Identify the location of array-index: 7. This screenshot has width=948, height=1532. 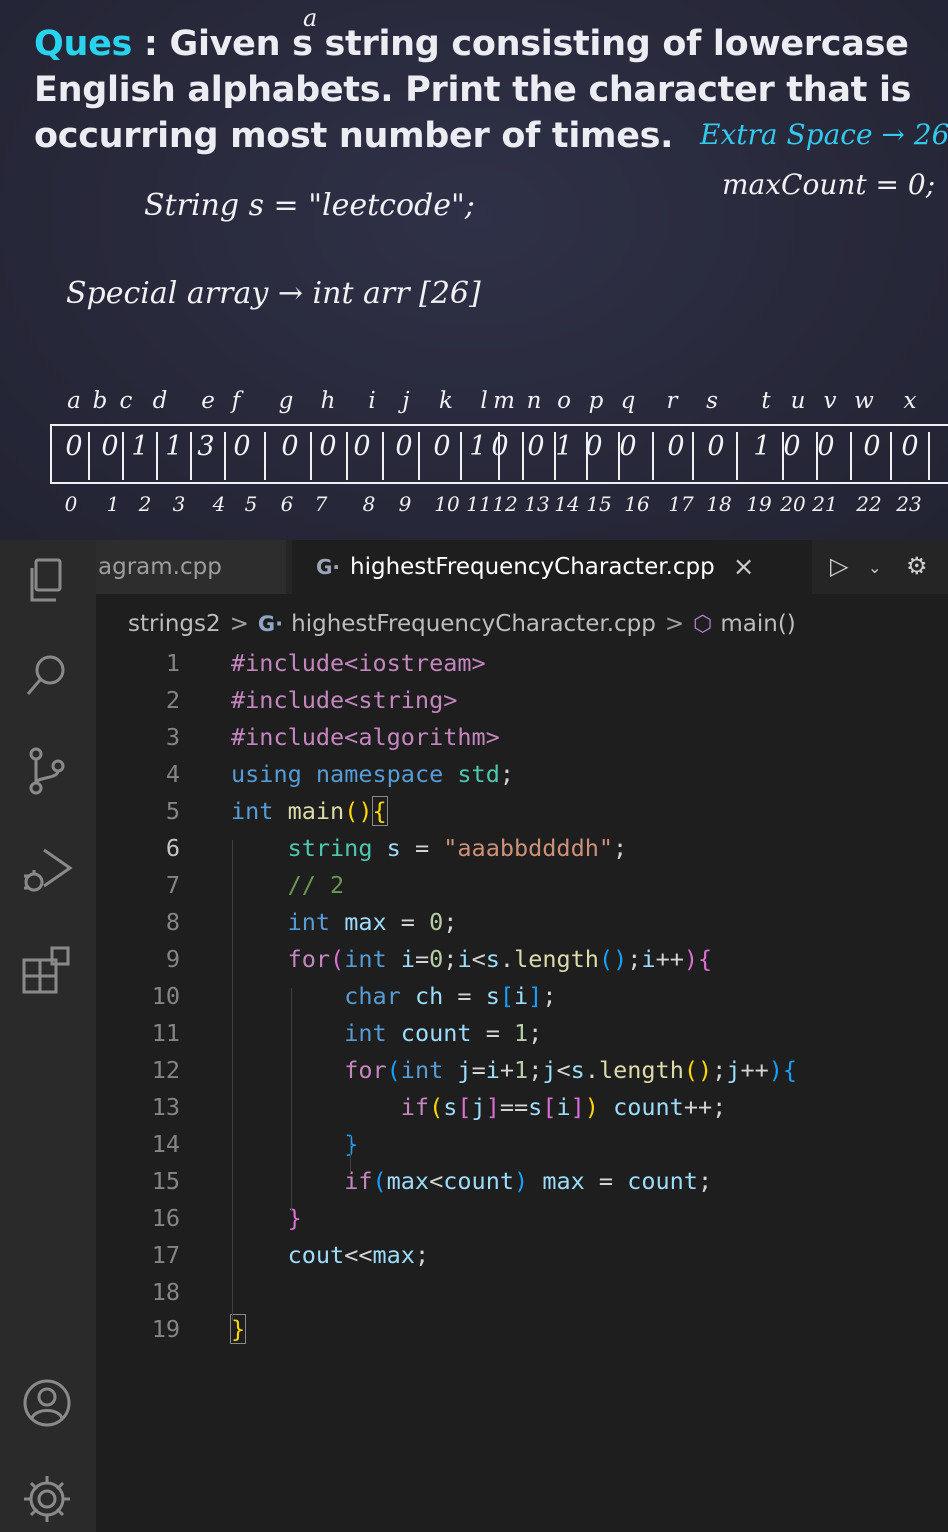
(321, 504).